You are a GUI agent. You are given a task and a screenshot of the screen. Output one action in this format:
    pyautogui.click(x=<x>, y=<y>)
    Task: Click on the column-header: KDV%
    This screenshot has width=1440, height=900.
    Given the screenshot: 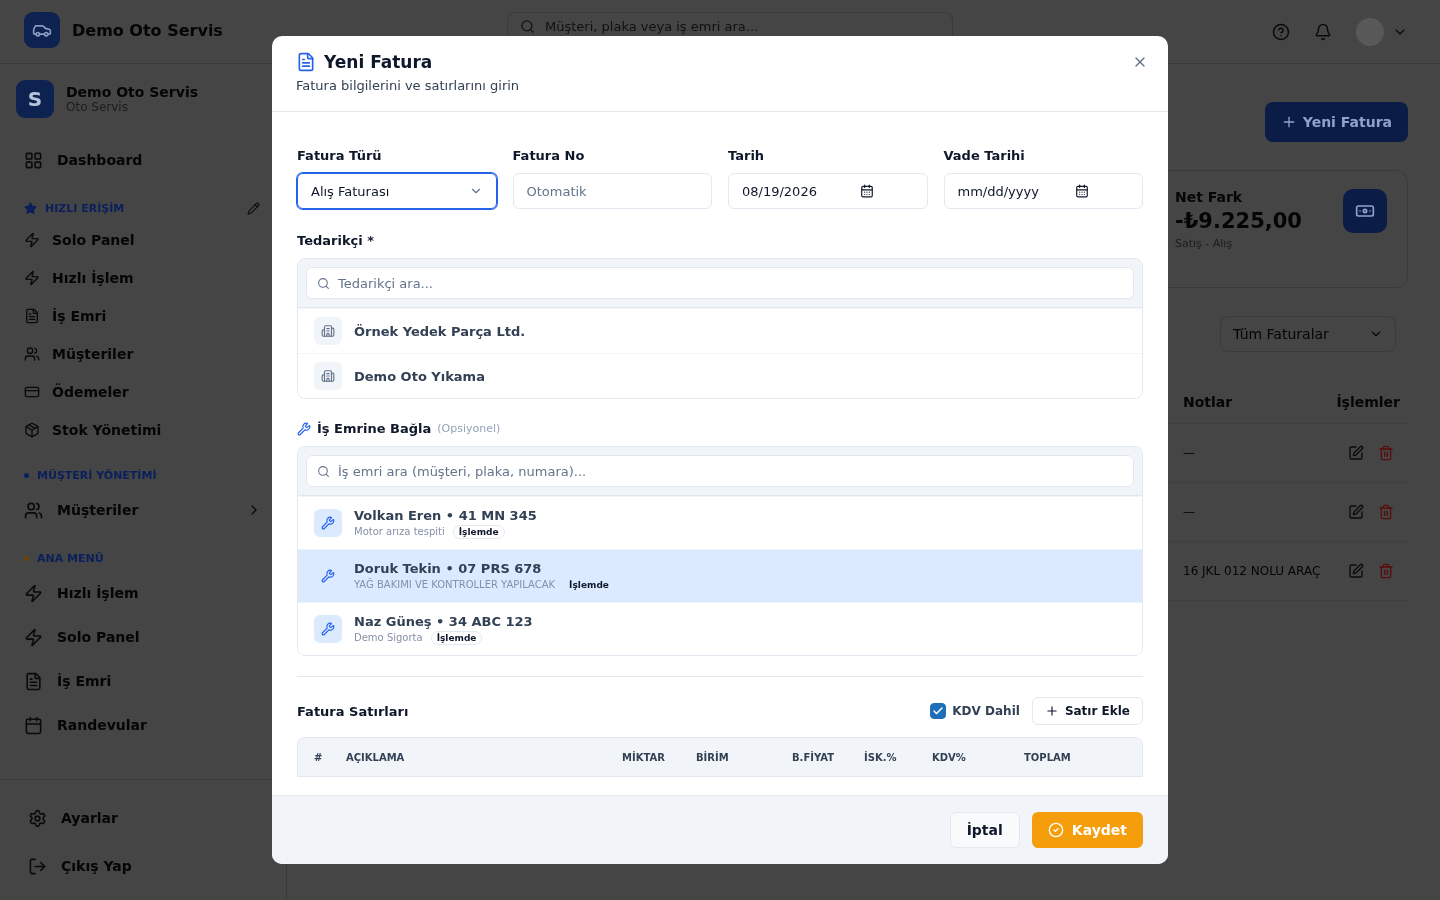 What is the action you would take?
    pyautogui.click(x=949, y=757)
    